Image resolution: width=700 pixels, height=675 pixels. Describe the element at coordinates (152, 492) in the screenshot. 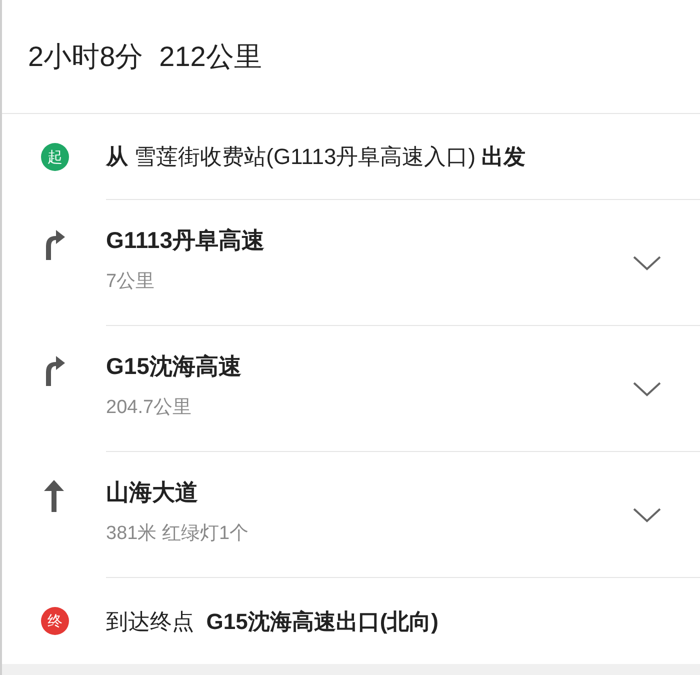

I see `road-name: 山海大道` at that location.